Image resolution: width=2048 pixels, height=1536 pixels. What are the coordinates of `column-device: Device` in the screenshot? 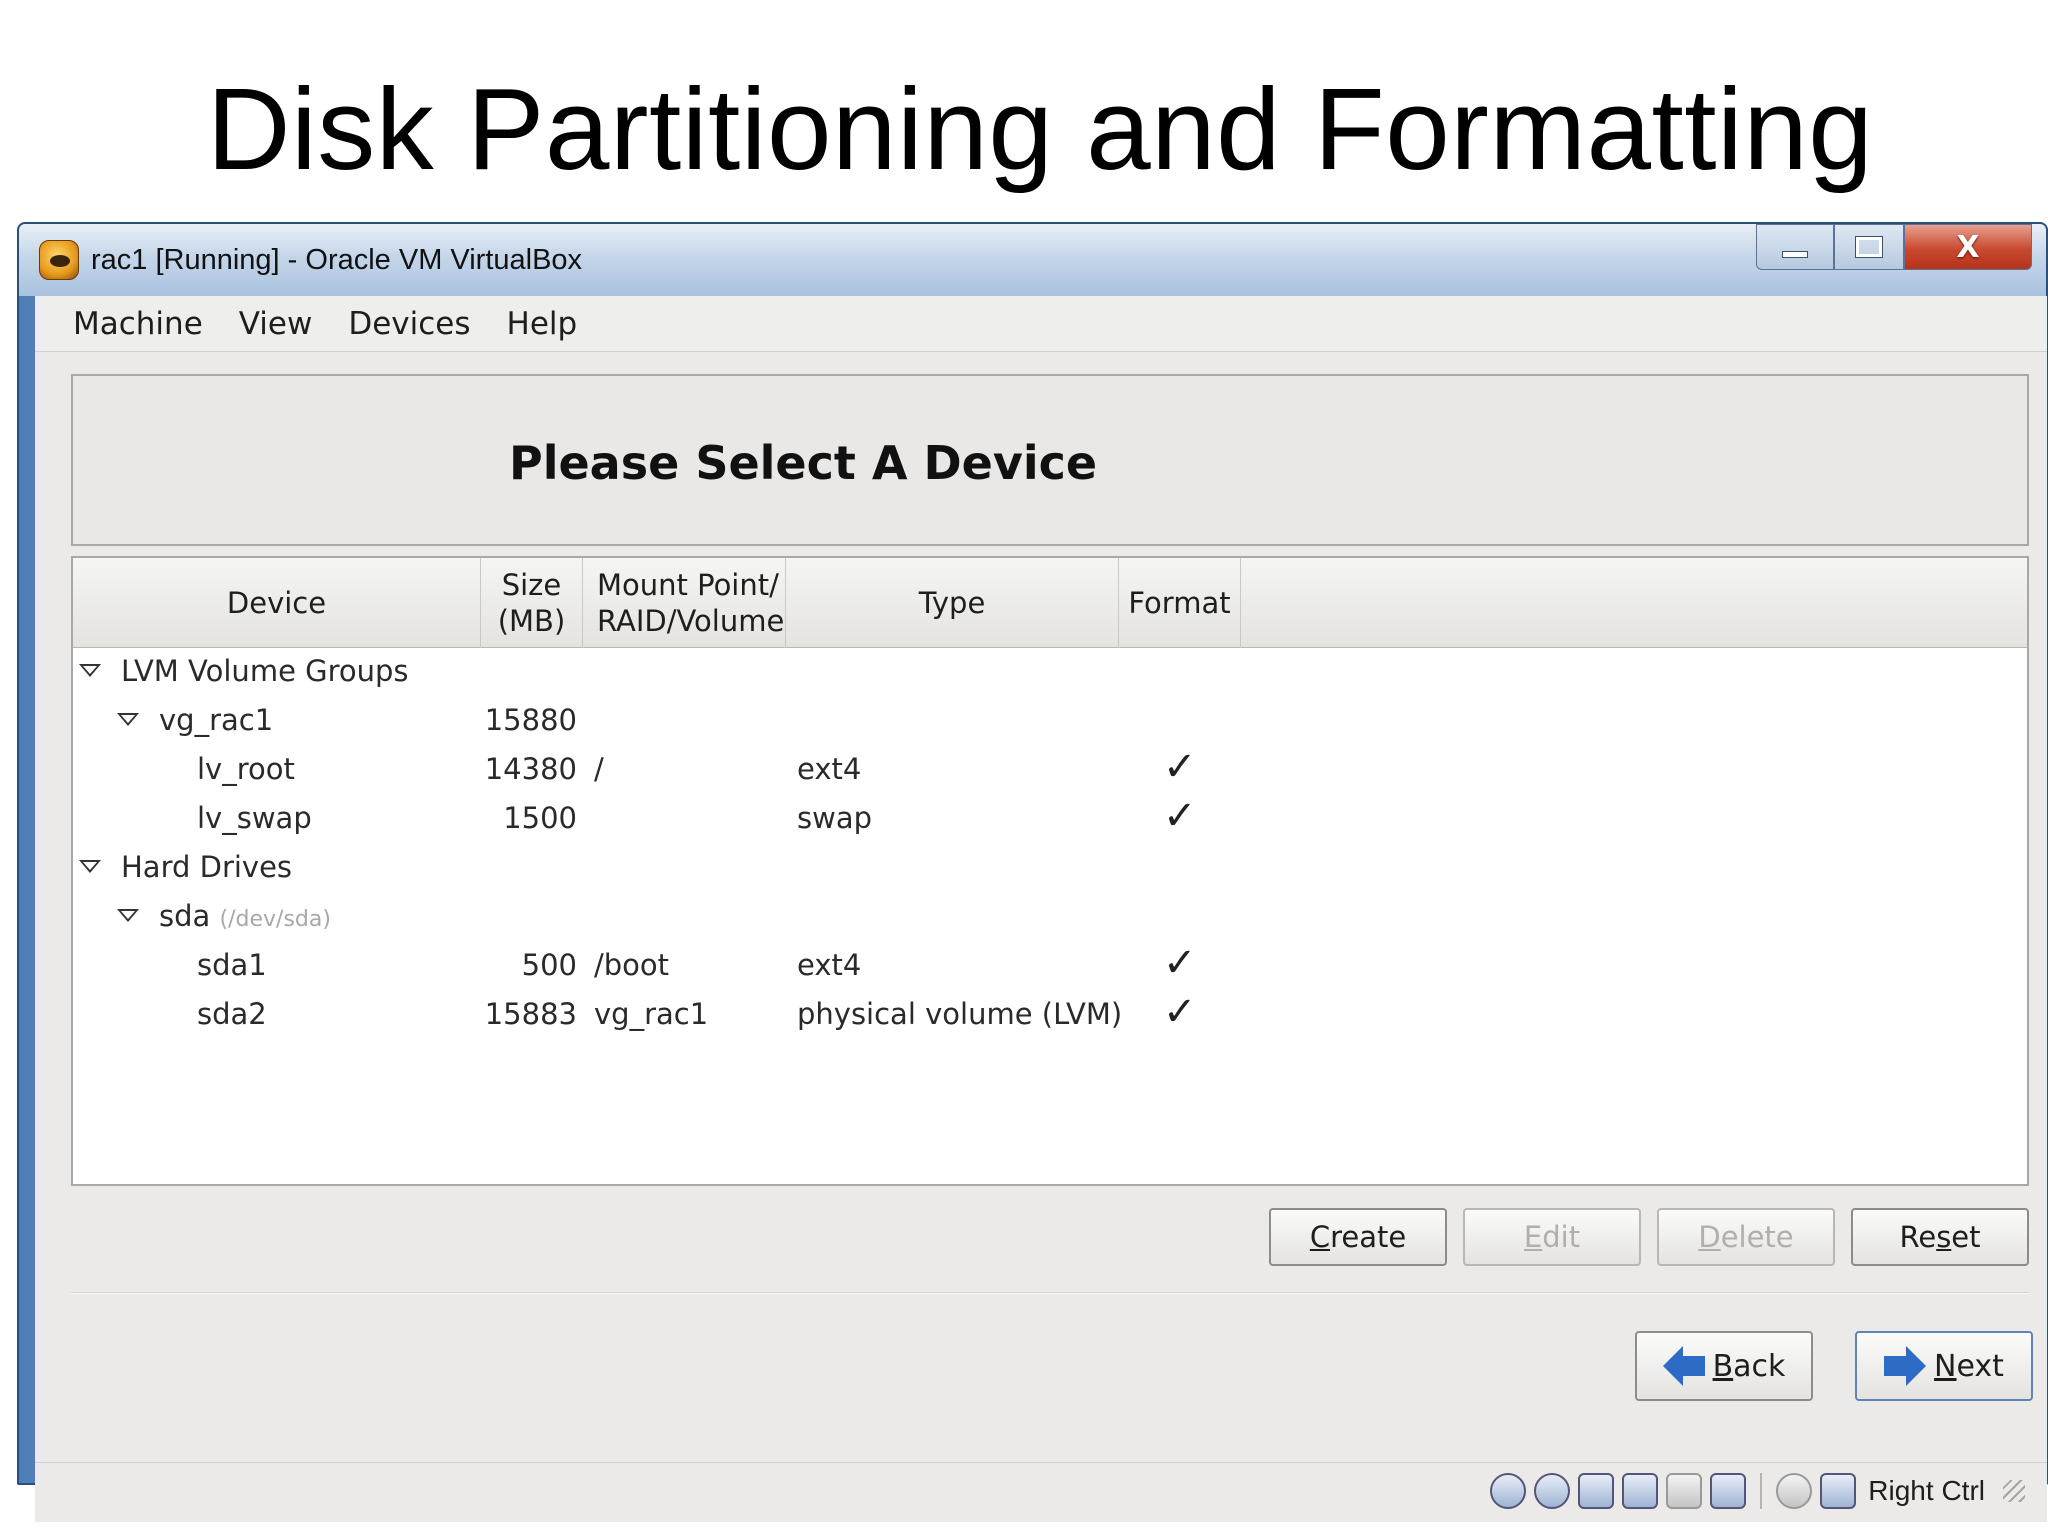 It's located at (277, 603).